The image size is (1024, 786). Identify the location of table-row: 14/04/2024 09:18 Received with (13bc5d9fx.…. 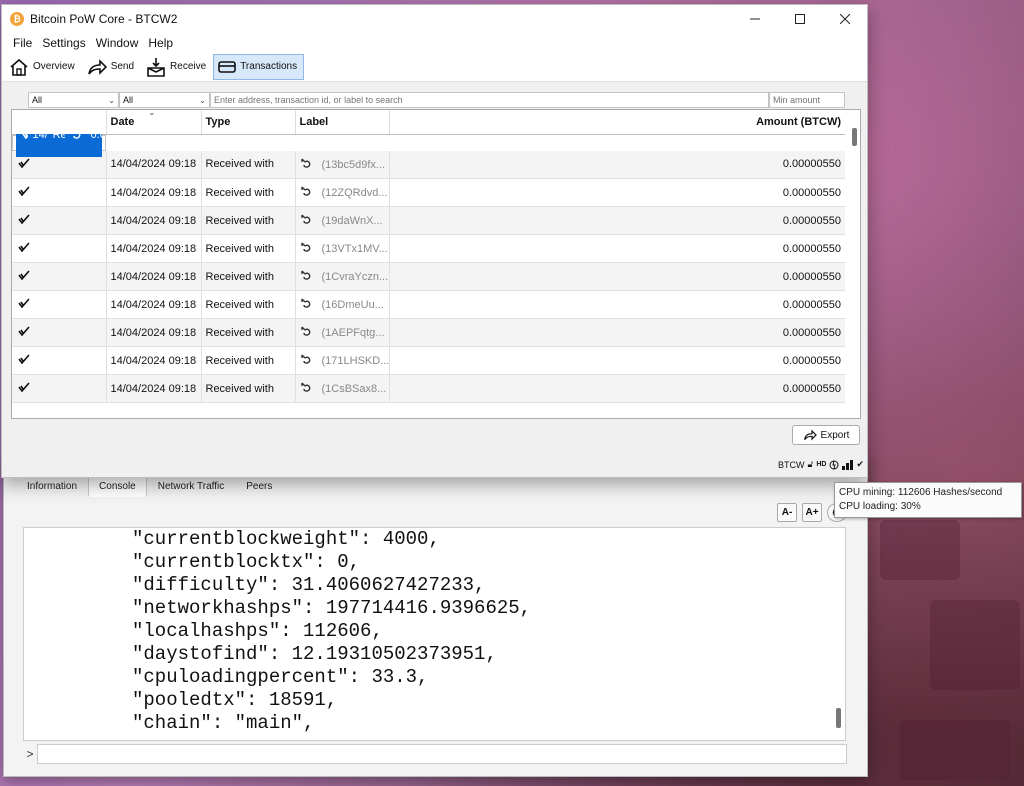
(428, 164).